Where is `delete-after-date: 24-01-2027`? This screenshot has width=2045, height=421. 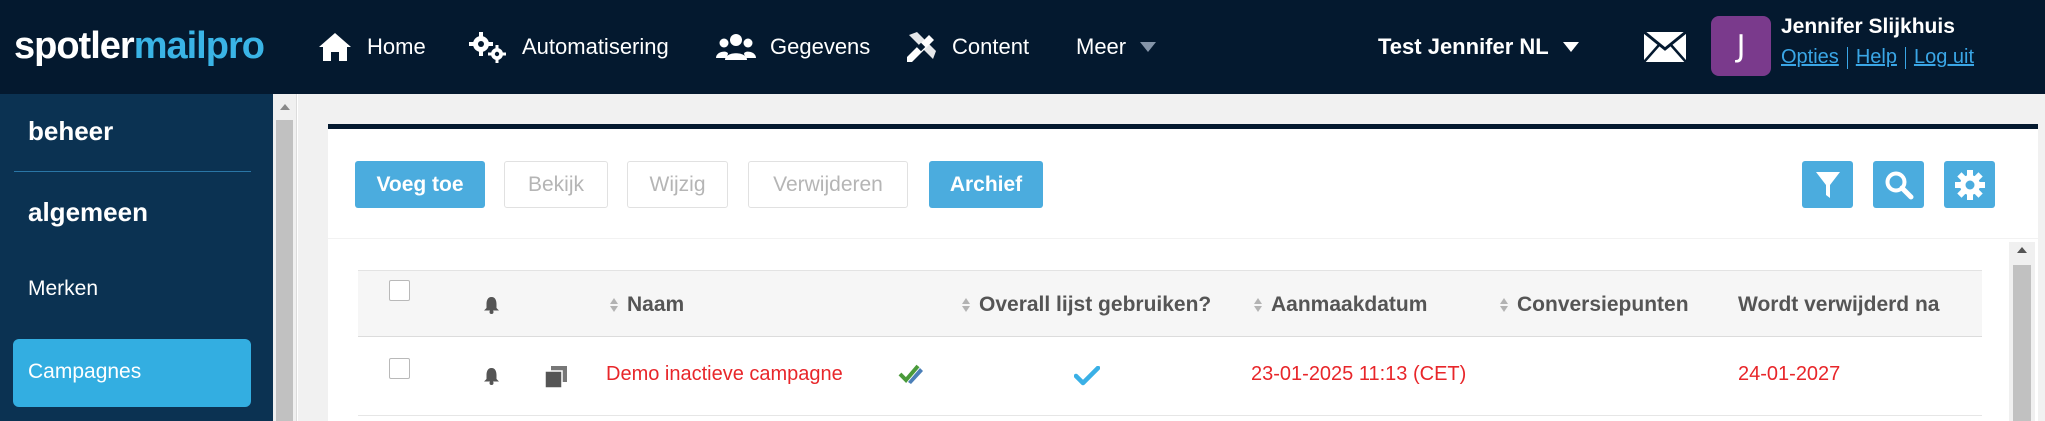 delete-after-date: 24-01-2027 is located at coordinates (1789, 374).